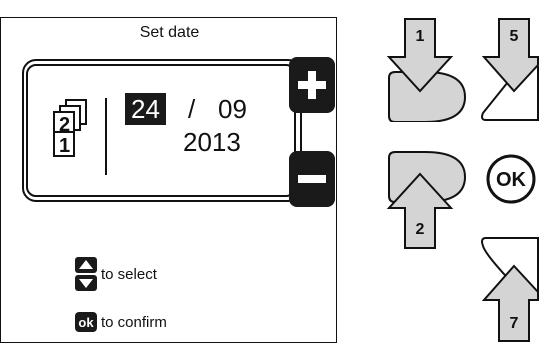 Image resolution: width=539 pixels, height=343 pixels. I want to click on confirm-hint: ok to confirm, so click(121, 322).